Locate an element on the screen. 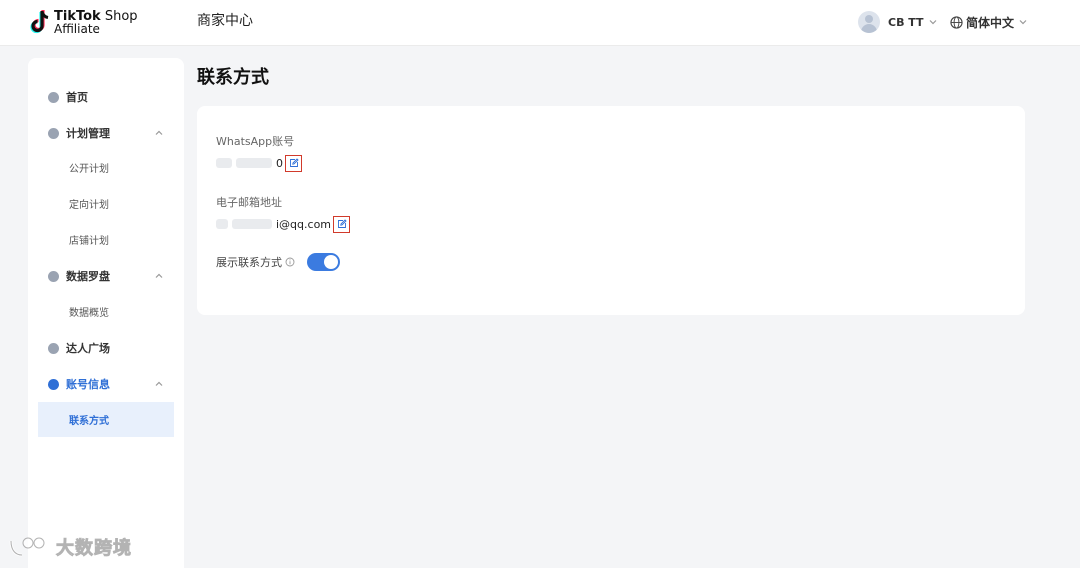  sidebar-item-label: 首页 is located at coordinates (77, 97).